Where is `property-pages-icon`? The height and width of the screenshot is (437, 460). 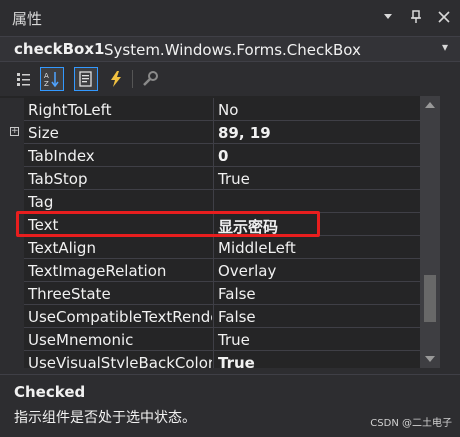 property-pages-icon is located at coordinates (150, 79).